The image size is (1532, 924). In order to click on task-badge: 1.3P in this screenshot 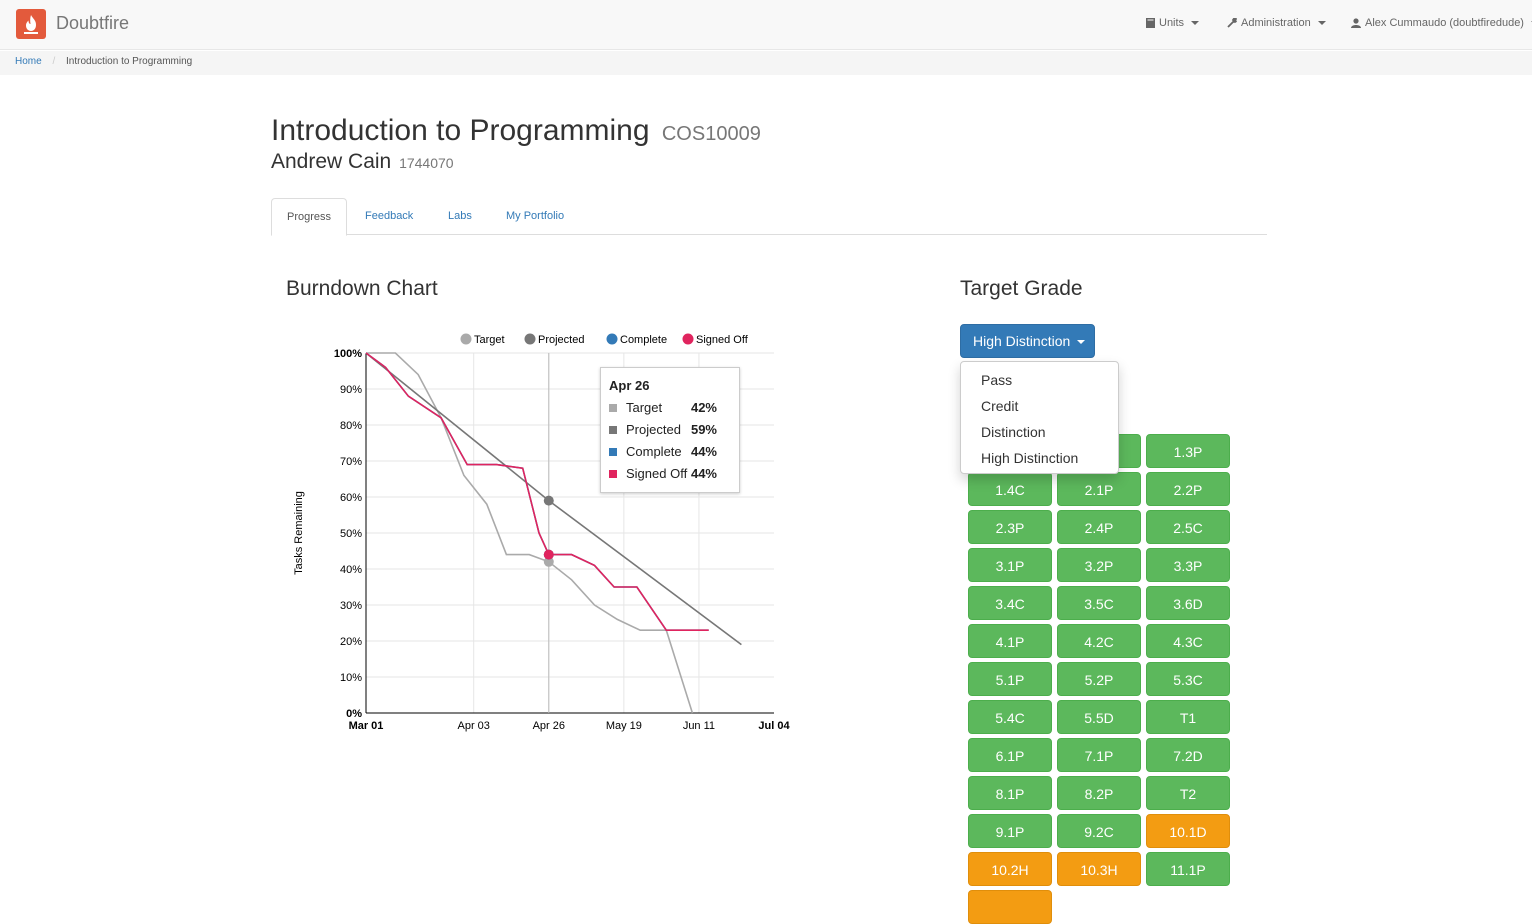, I will do `click(1188, 451)`.